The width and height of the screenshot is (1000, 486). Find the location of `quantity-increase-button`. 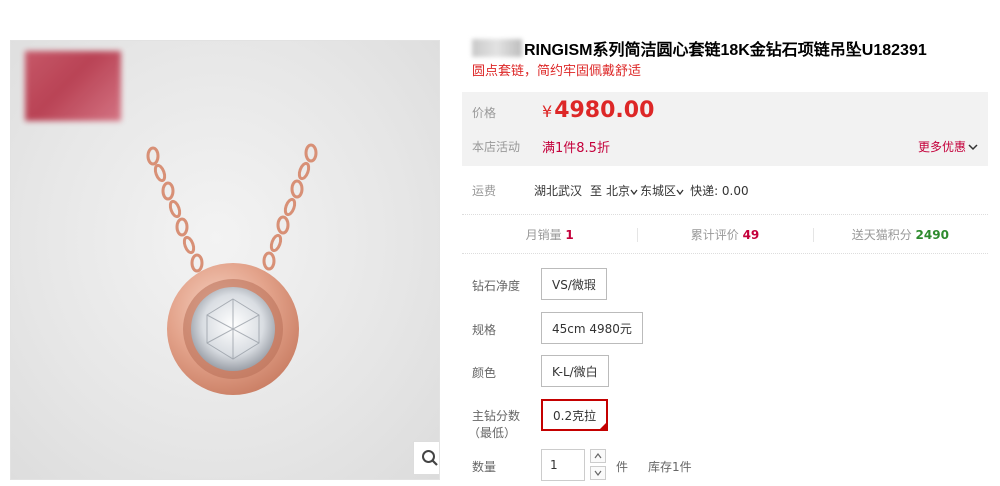

quantity-increase-button is located at coordinates (598, 456).